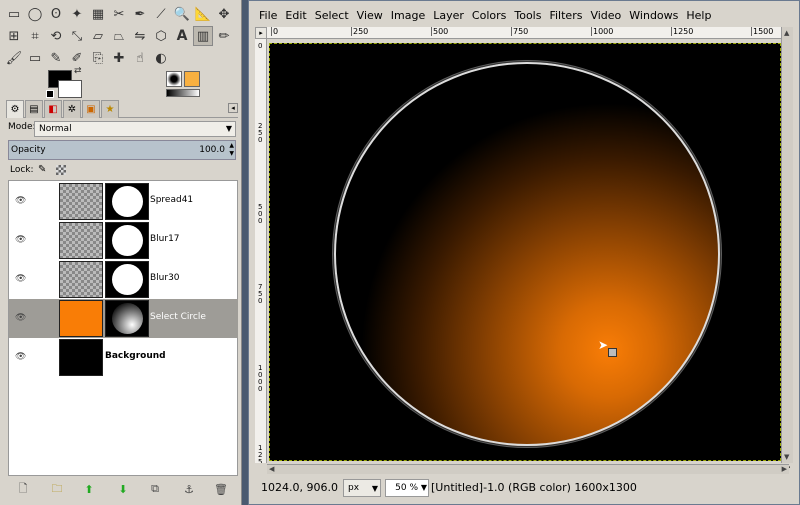 This screenshot has width=800, height=505. I want to click on perspective-icon: ⏢, so click(119, 36).